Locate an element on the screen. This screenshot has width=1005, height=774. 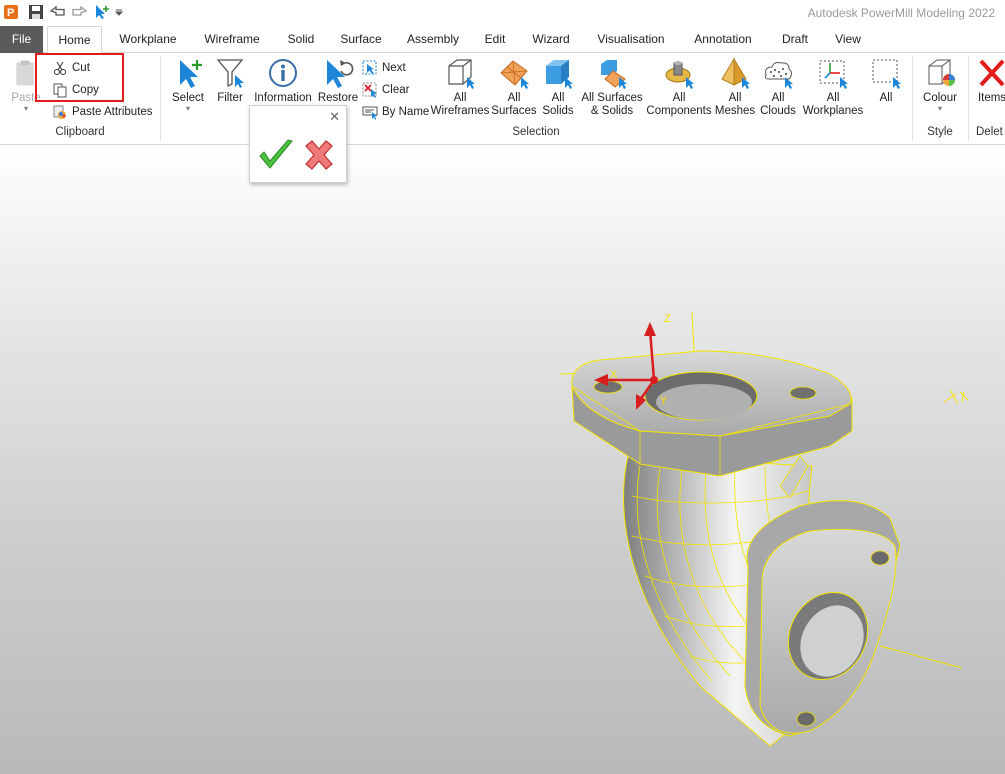
colour-label: Colour is located at coordinates (940, 98).